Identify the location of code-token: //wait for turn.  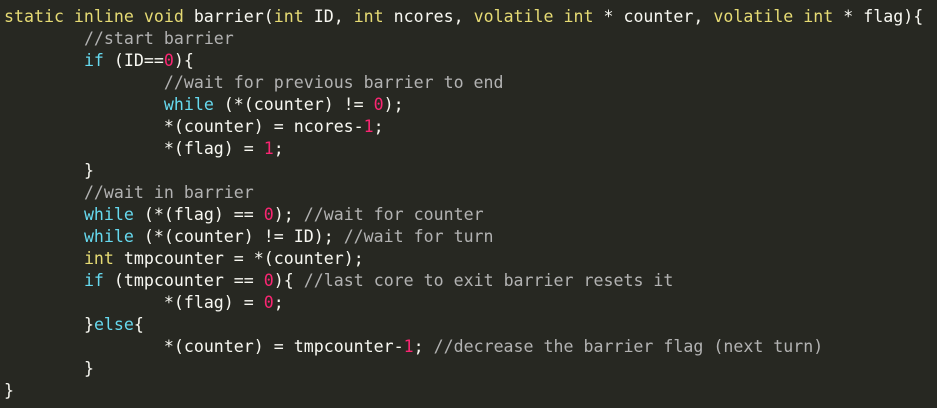
(418, 236).